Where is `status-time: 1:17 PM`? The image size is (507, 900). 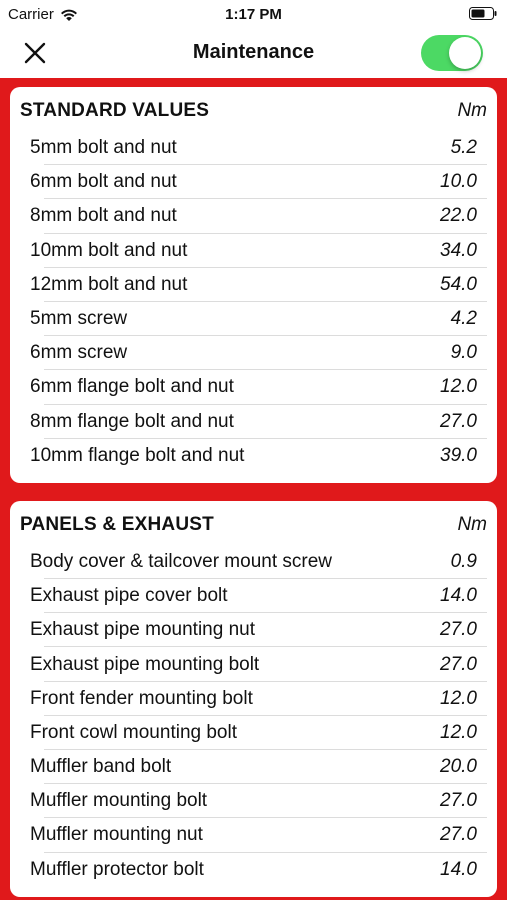
status-time: 1:17 PM is located at coordinates (253, 14).